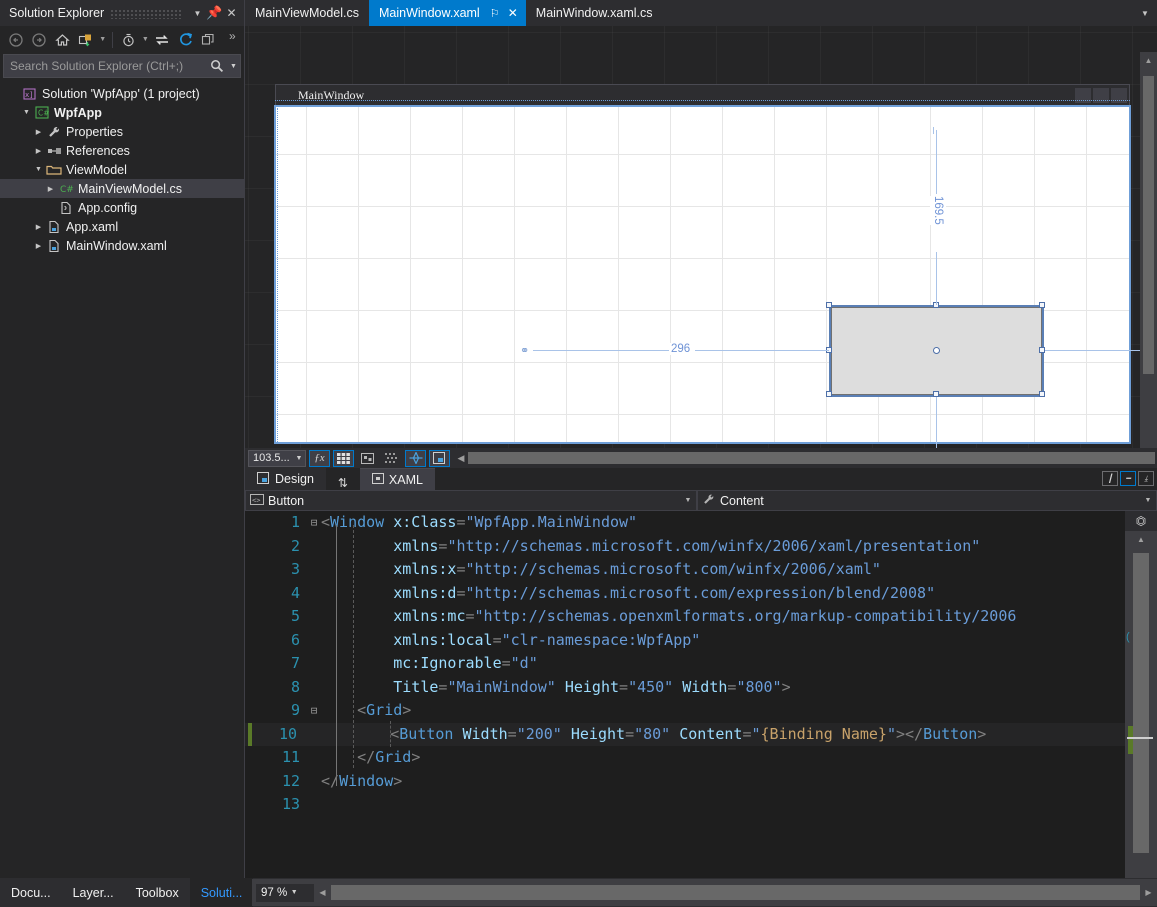 The width and height of the screenshot is (1157, 907). Describe the element at coordinates (685, 805) in the screenshot. I see `code-line: 13` at that location.